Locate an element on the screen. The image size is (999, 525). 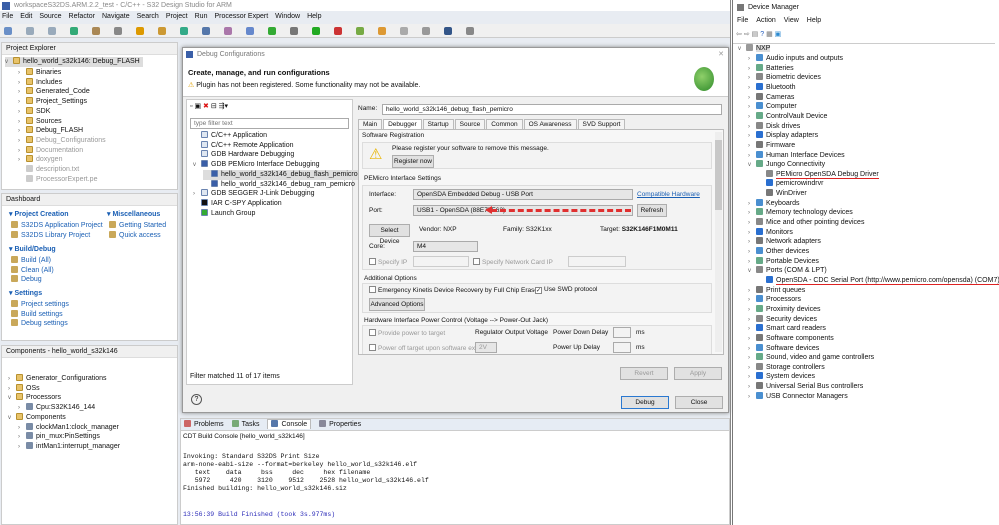
power-up-input is located at coordinates (622, 347).